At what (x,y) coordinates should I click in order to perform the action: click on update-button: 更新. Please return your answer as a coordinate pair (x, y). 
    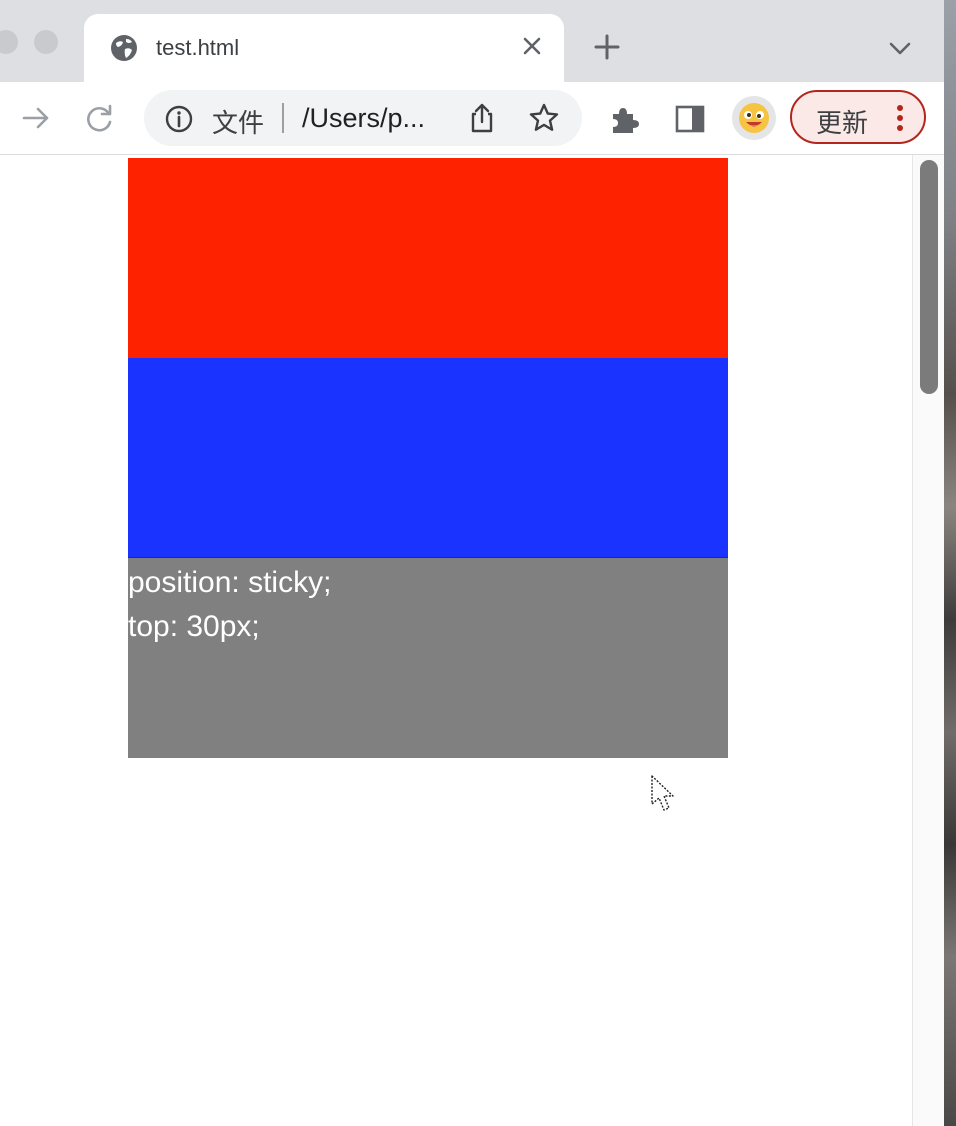
    Looking at the image, I should click on (858, 117).